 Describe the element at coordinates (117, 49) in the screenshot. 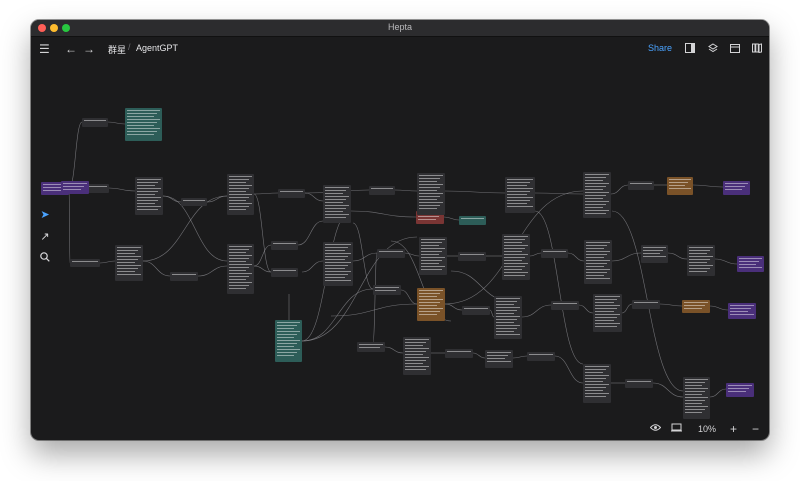

I see `breadcrumb-parent: 群星` at that location.